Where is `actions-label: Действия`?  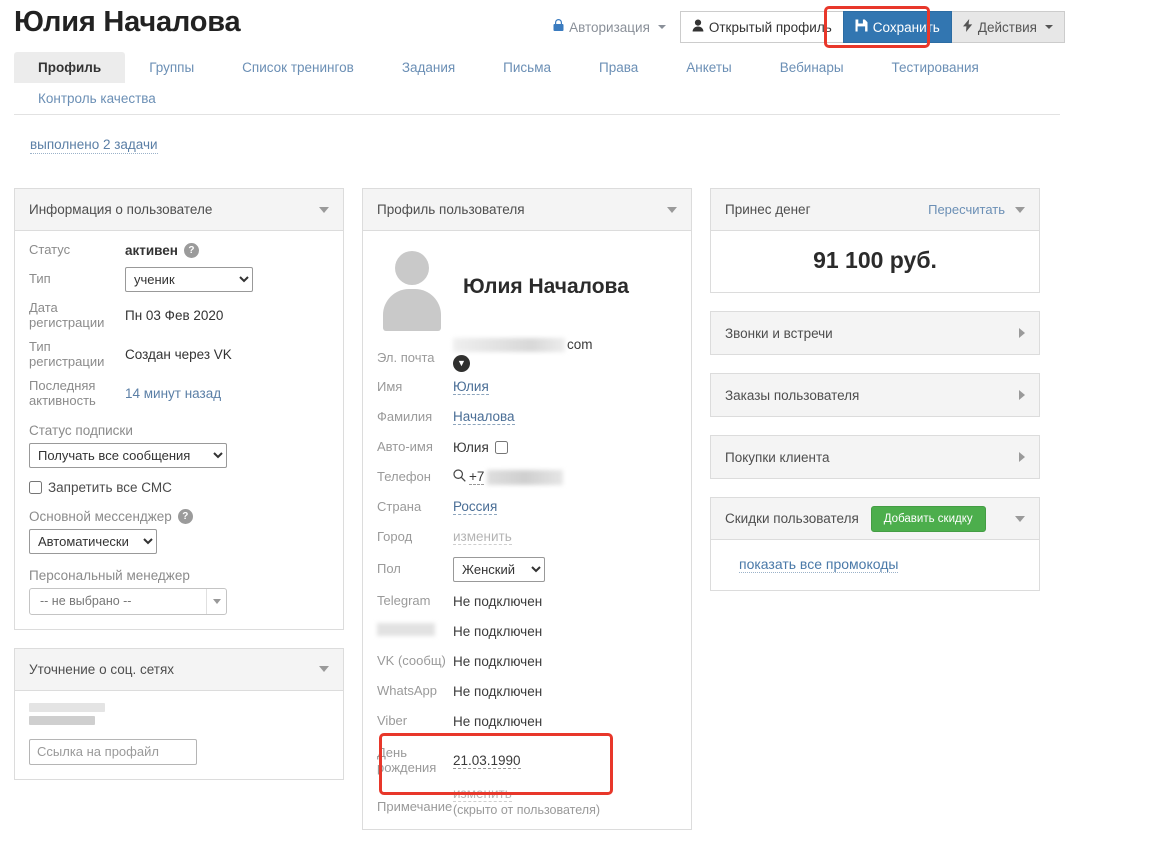 actions-label: Действия is located at coordinates (1007, 27).